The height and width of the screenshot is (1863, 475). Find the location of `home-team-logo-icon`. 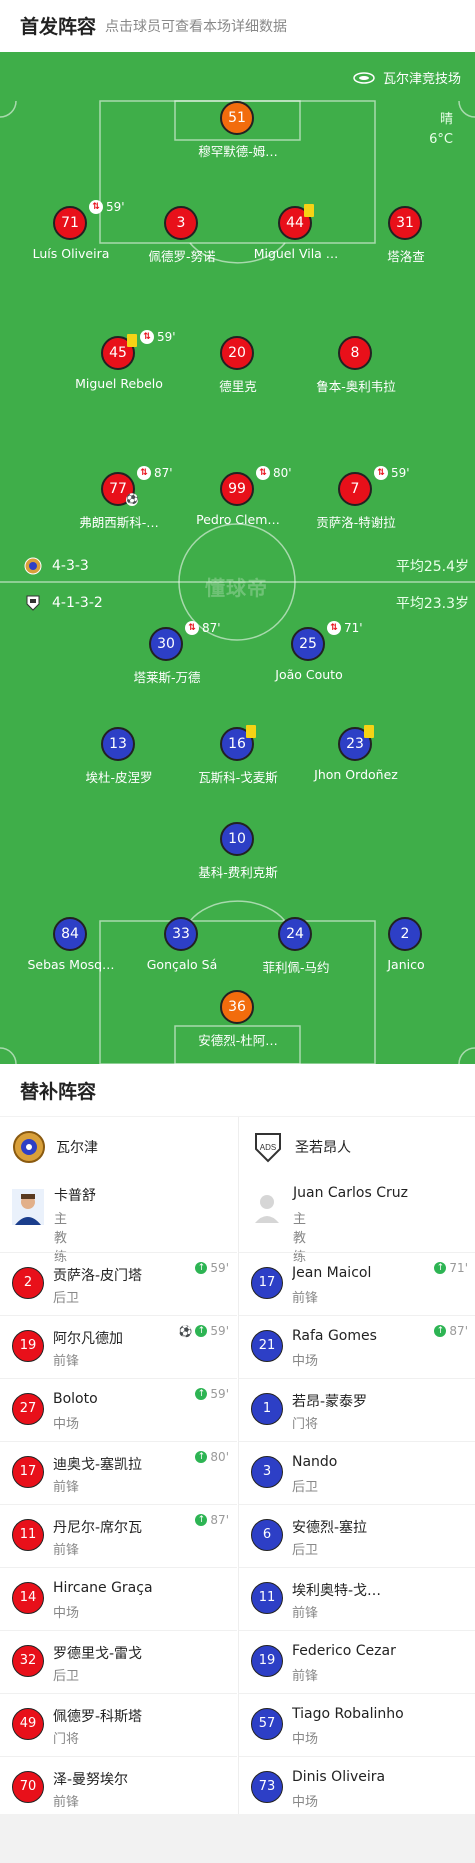

home-team-logo-icon is located at coordinates (29, 1147).